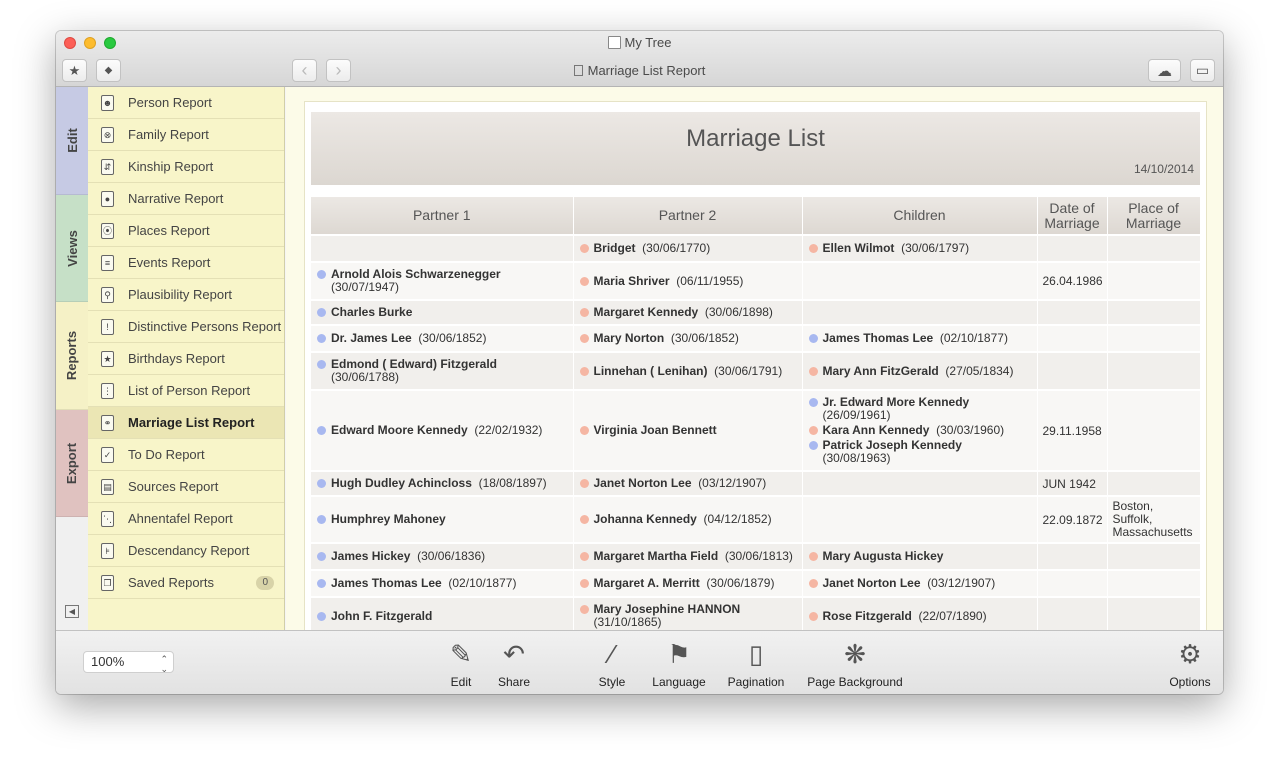 The image size is (1279, 774). I want to click on sidebar-item-family-report: ⊗ Family Report, so click(186, 135).